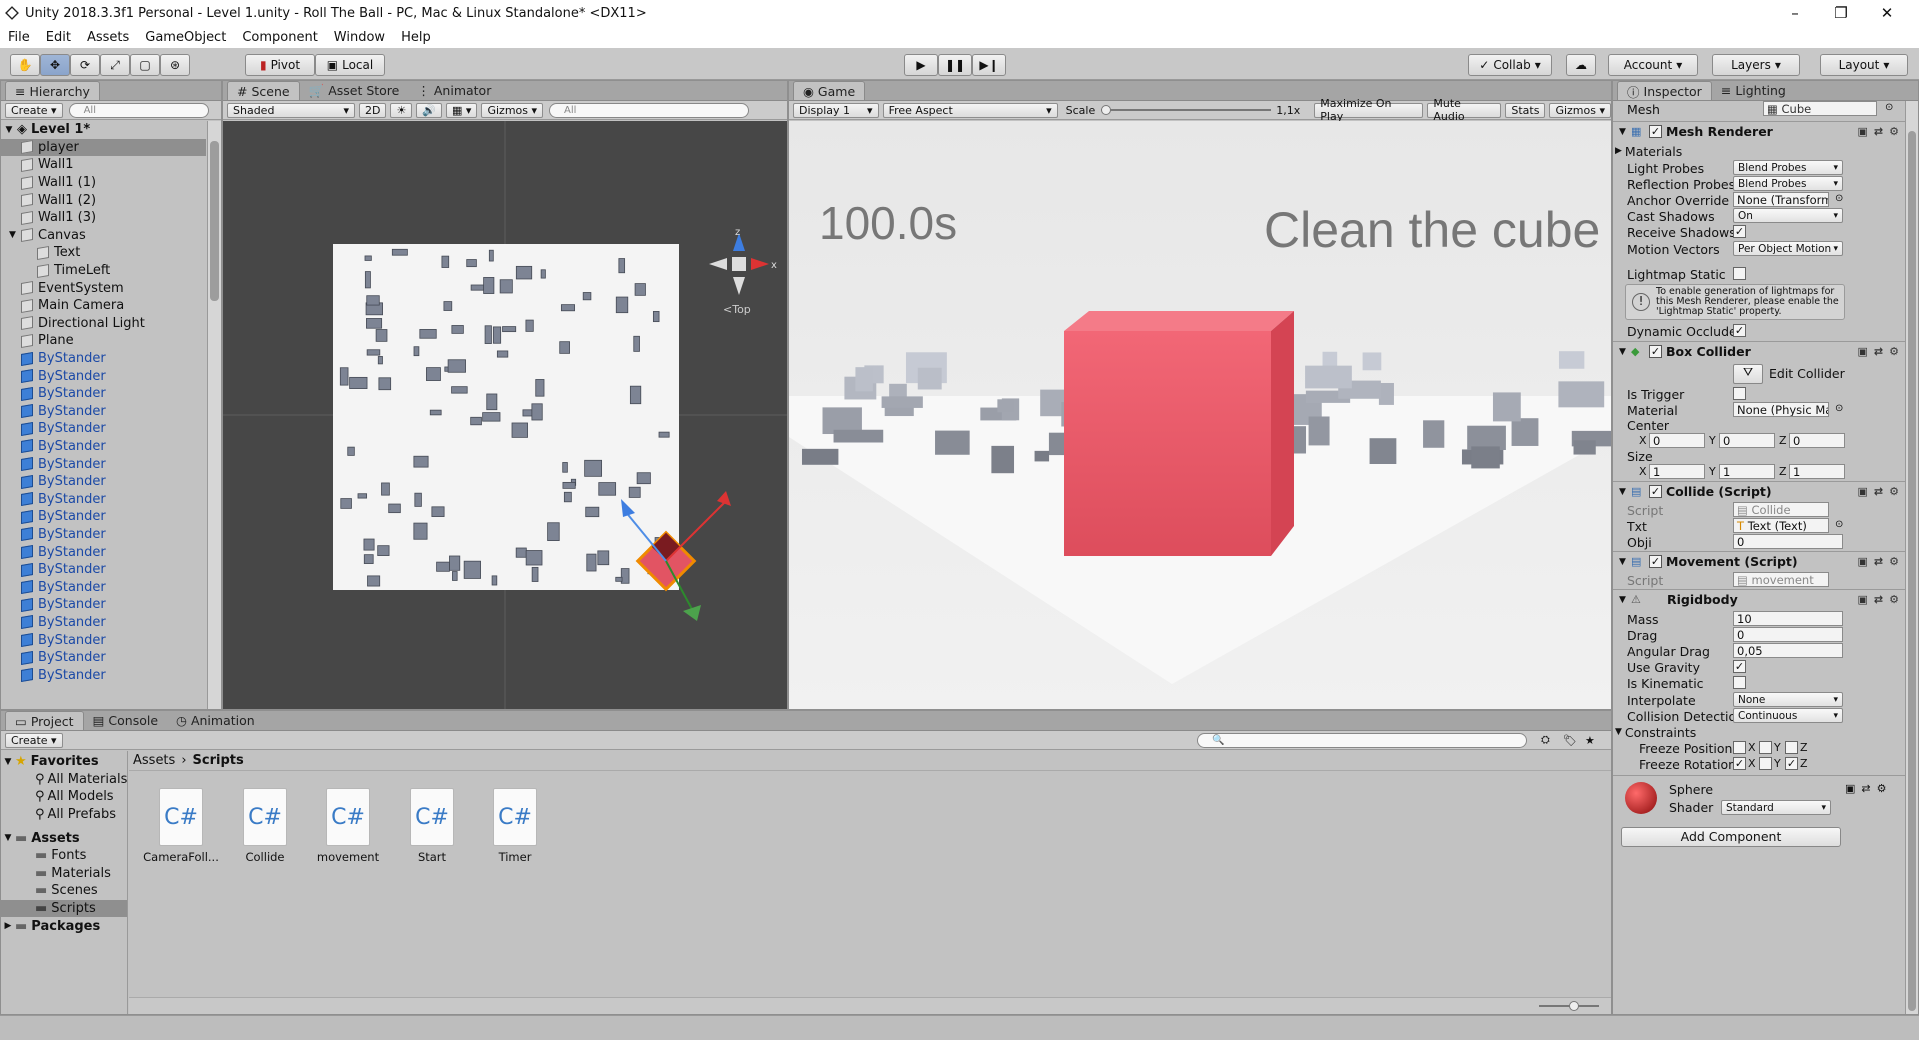  Describe the element at coordinates (1677, 471) in the screenshot. I see `size-x-field: 1` at that location.